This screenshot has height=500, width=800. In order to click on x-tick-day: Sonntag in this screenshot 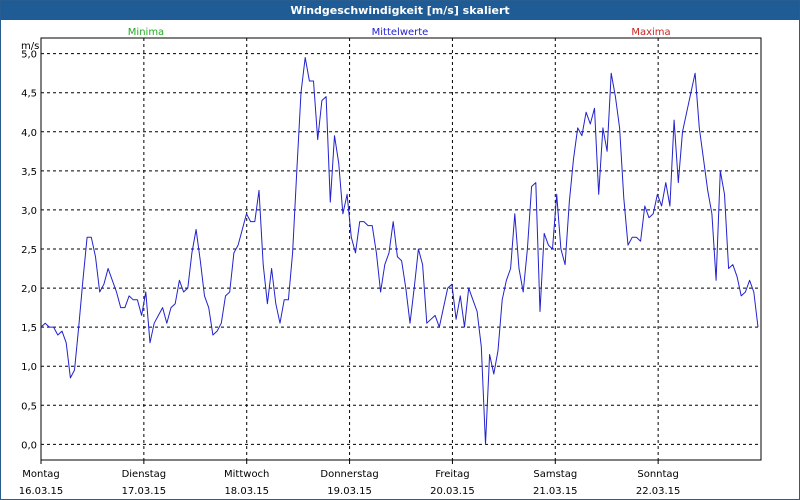, I will do `click(658, 474)`.